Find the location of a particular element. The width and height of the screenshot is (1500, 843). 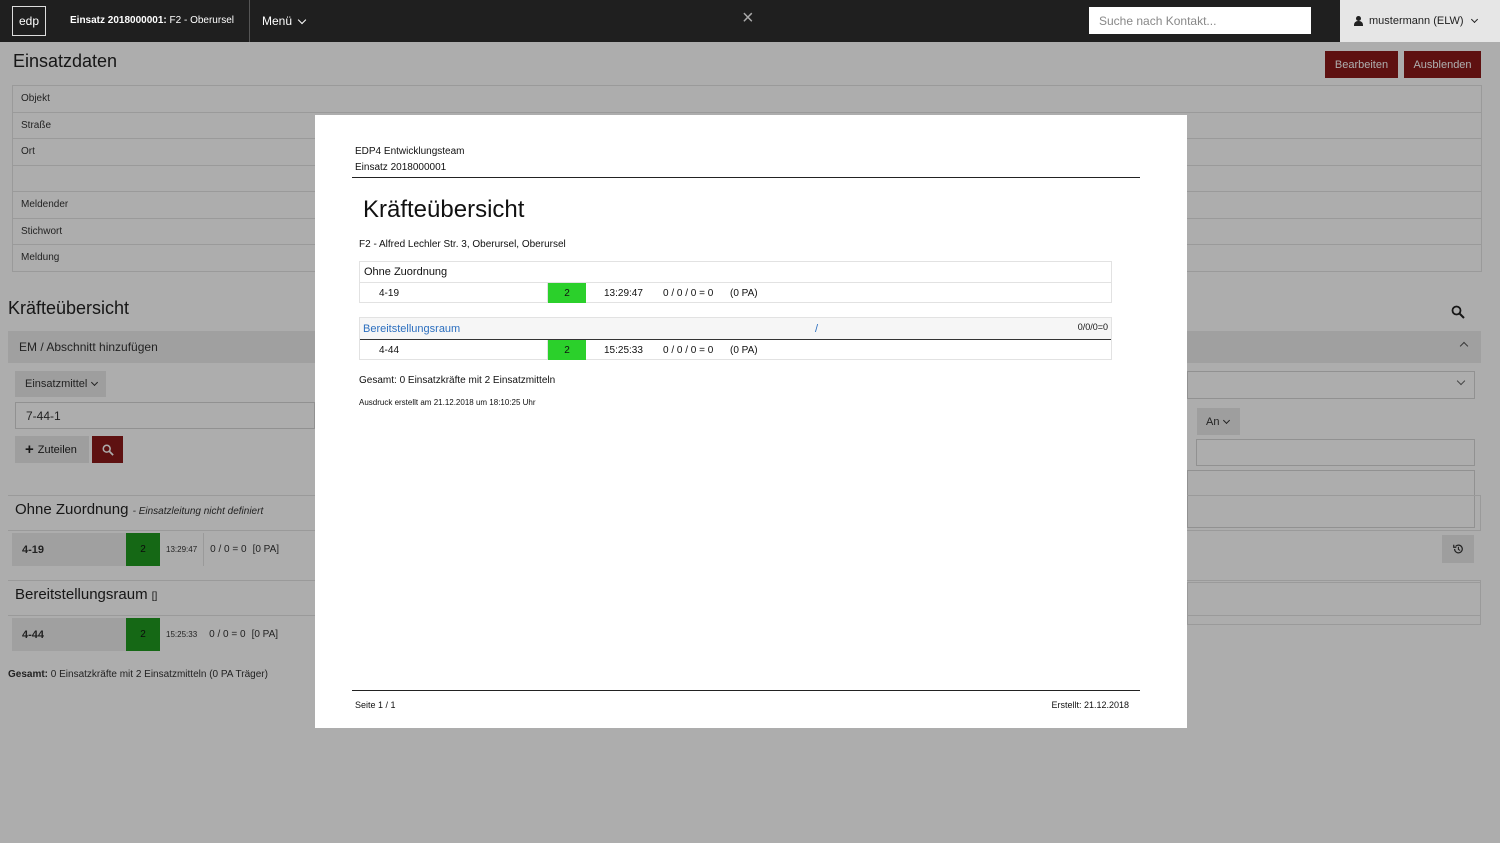

document-organization: EDP4 Entwicklungsteam is located at coordinates (410, 151).